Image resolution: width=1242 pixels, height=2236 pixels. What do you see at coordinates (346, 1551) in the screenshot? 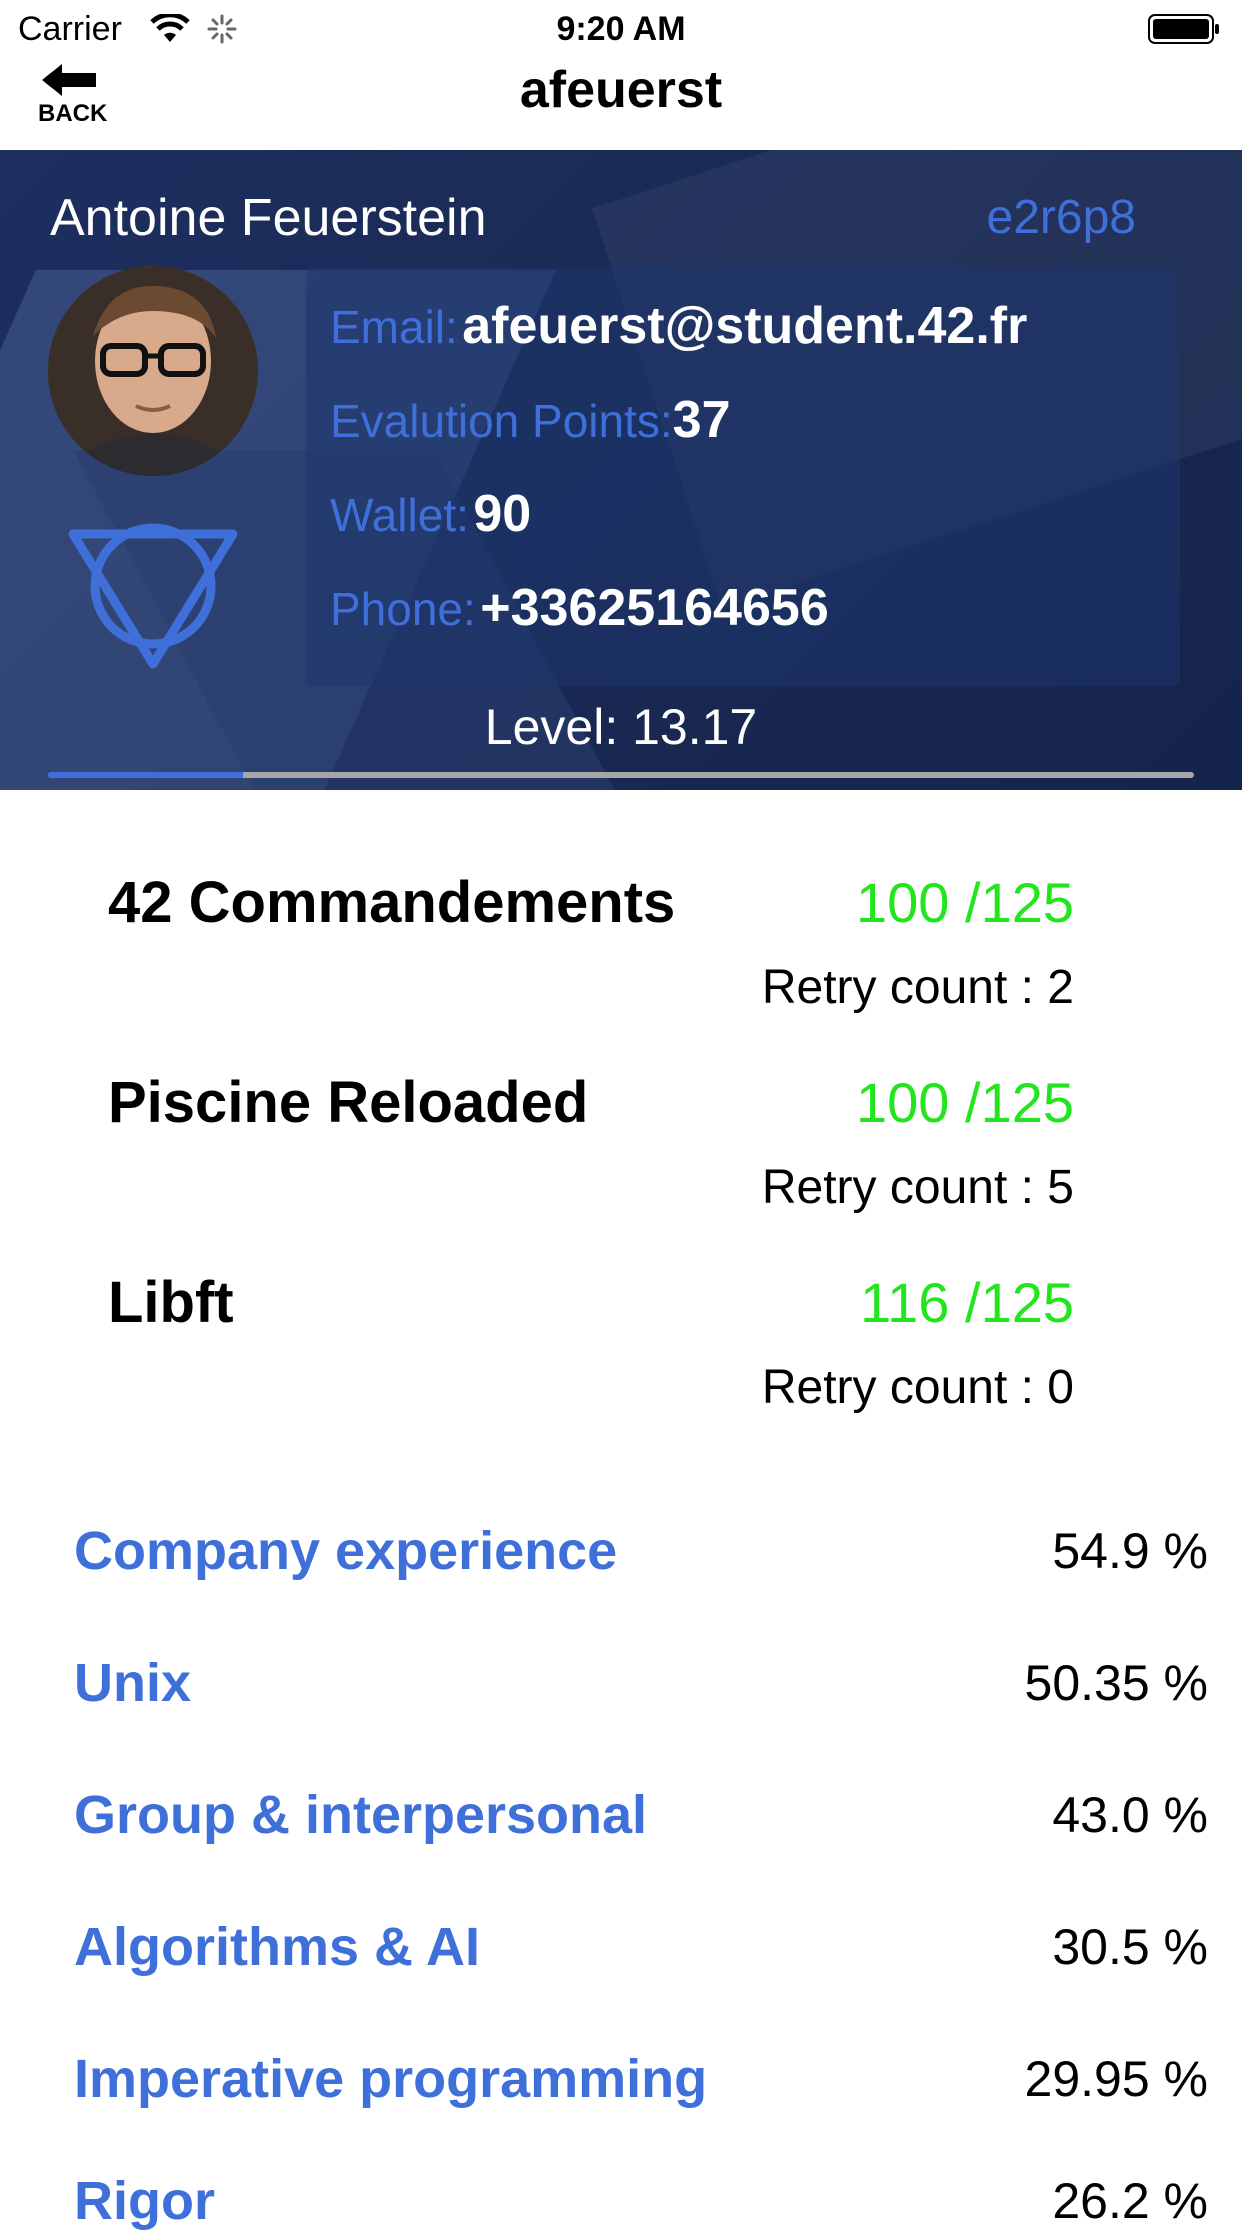
I see `skill-name: Company experience` at bounding box center [346, 1551].